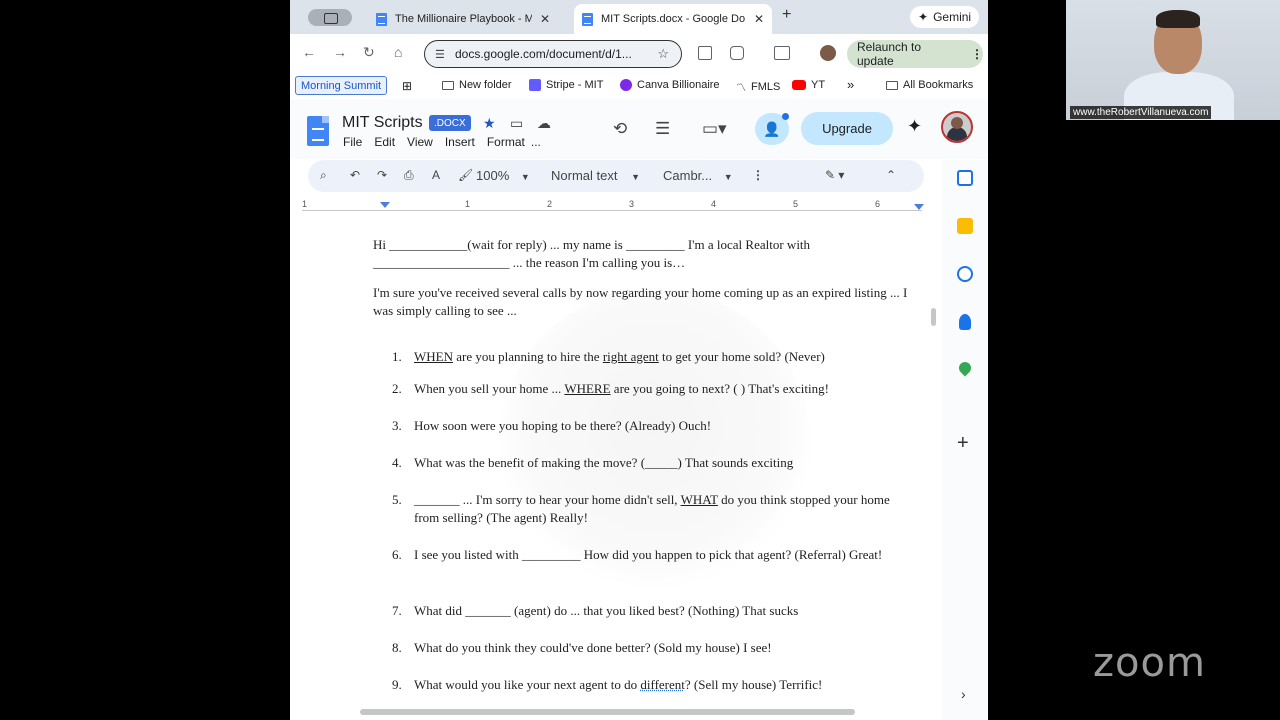  I want to click on spellcheck-icon: A, so click(436, 175).